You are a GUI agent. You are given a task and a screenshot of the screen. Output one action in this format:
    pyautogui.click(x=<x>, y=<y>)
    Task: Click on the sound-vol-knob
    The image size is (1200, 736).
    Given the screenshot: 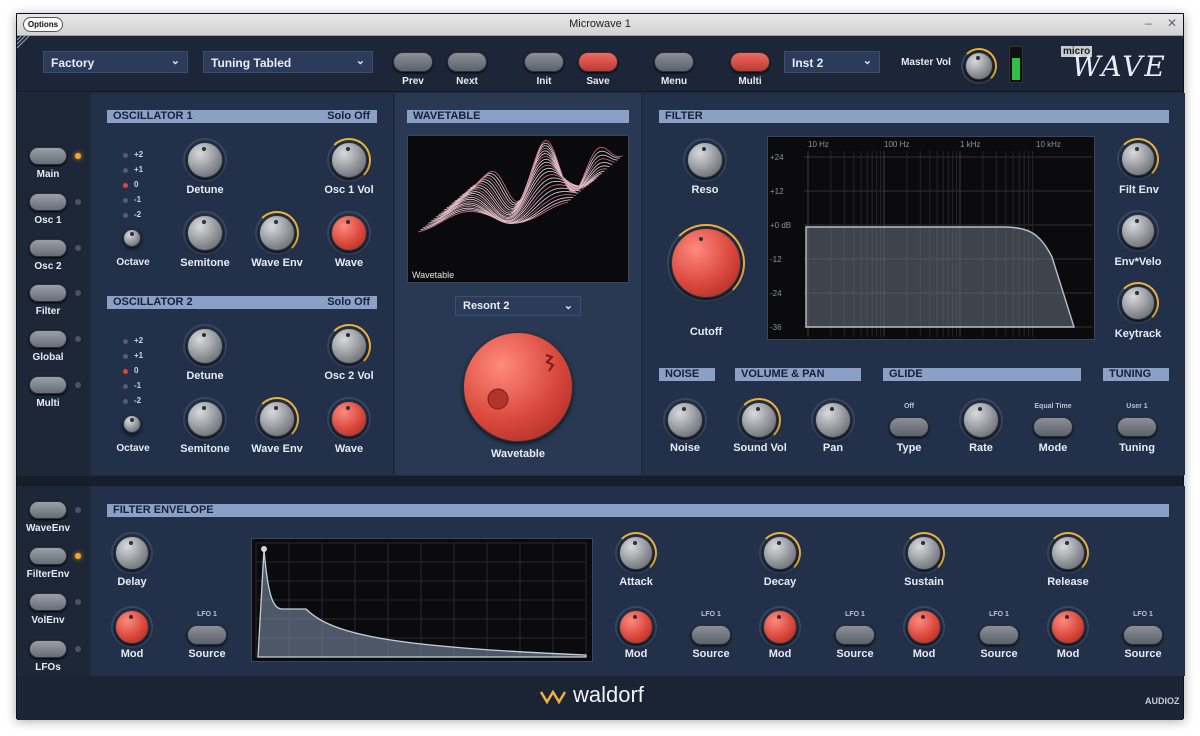 What is the action you would take?
    pyautogui.click(x=759, y=420)
    